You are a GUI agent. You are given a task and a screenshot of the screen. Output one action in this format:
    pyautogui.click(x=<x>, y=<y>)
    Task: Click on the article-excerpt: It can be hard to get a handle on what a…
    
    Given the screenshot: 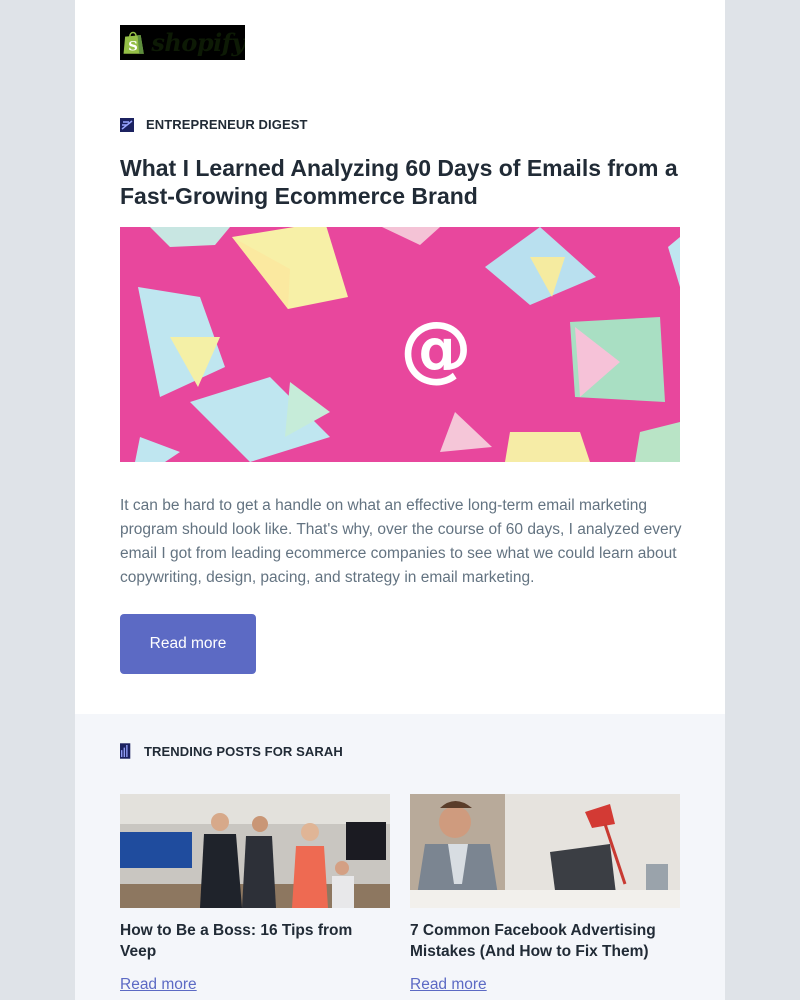 What is the action you would take?
    pyautogui.click(x=401, y=541)
    